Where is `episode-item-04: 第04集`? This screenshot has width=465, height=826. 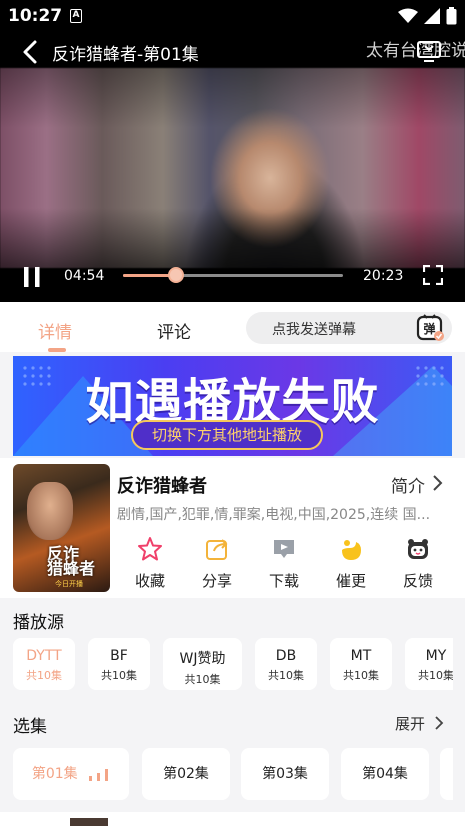
episode-item-04: 第04集 is located at coordinates (385, 774).